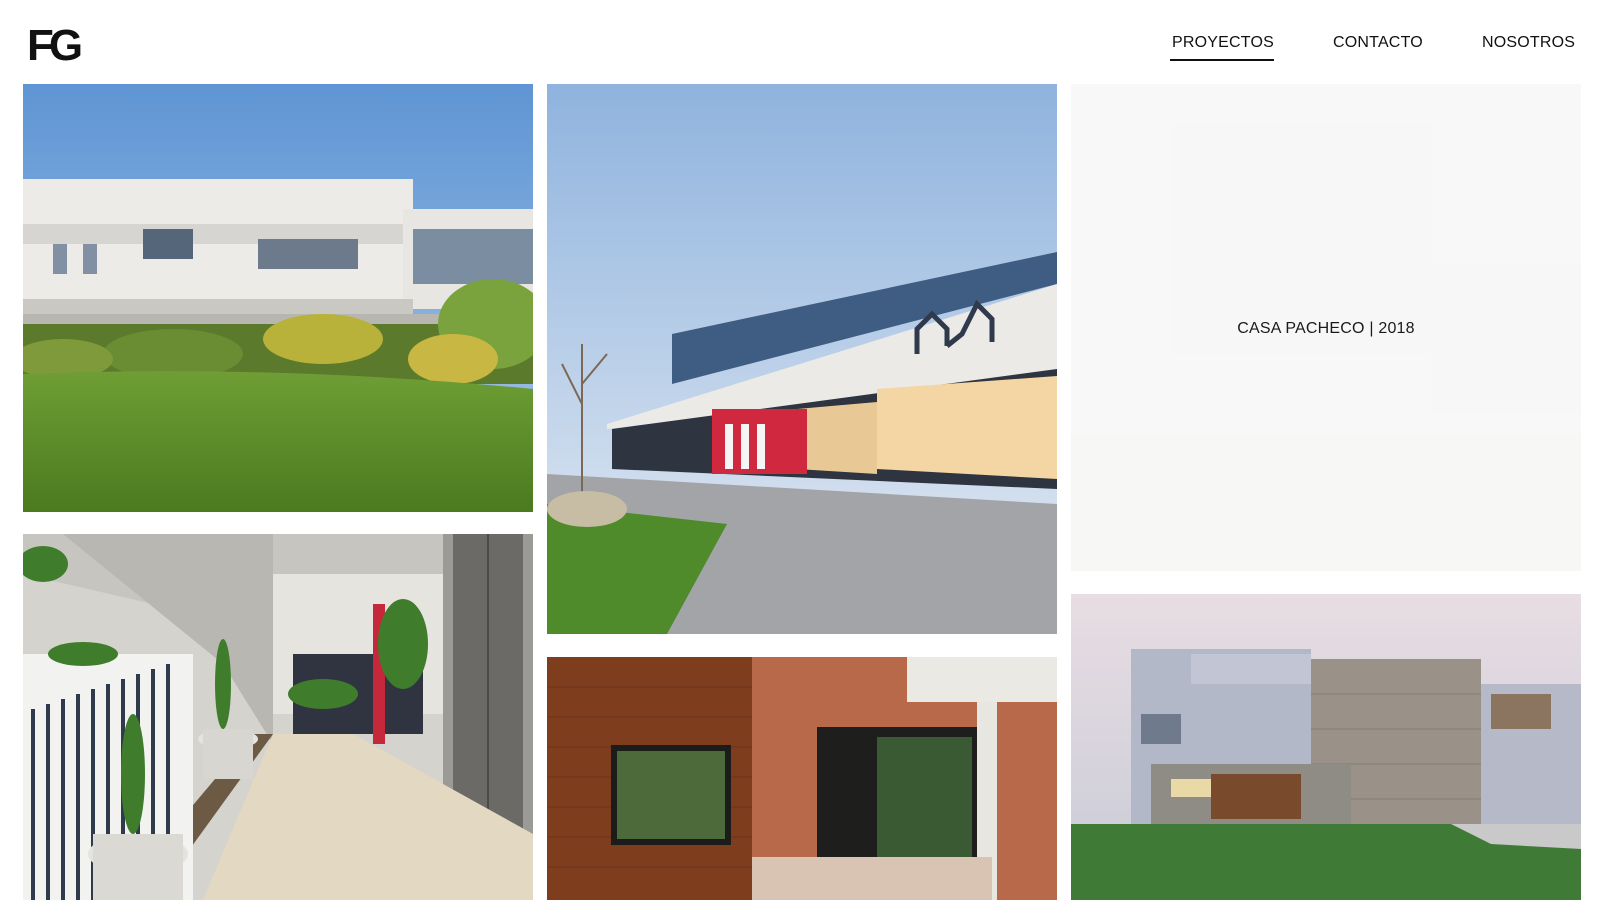 This screenshot has width=1600, height=900. Describe the element at coordinates (1378, 43) in the screenshot. I see `nav-contacto: CONTACTO` at that location.